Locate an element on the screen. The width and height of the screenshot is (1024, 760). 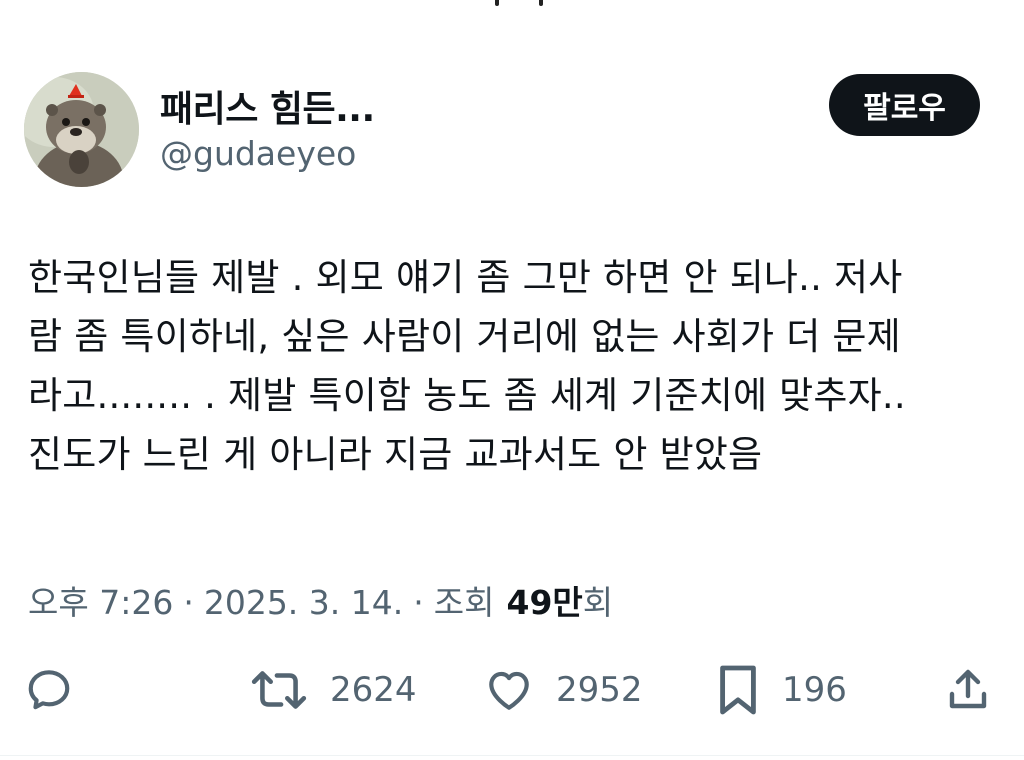
top-edge-fragment is located at coordinates (520, 4).